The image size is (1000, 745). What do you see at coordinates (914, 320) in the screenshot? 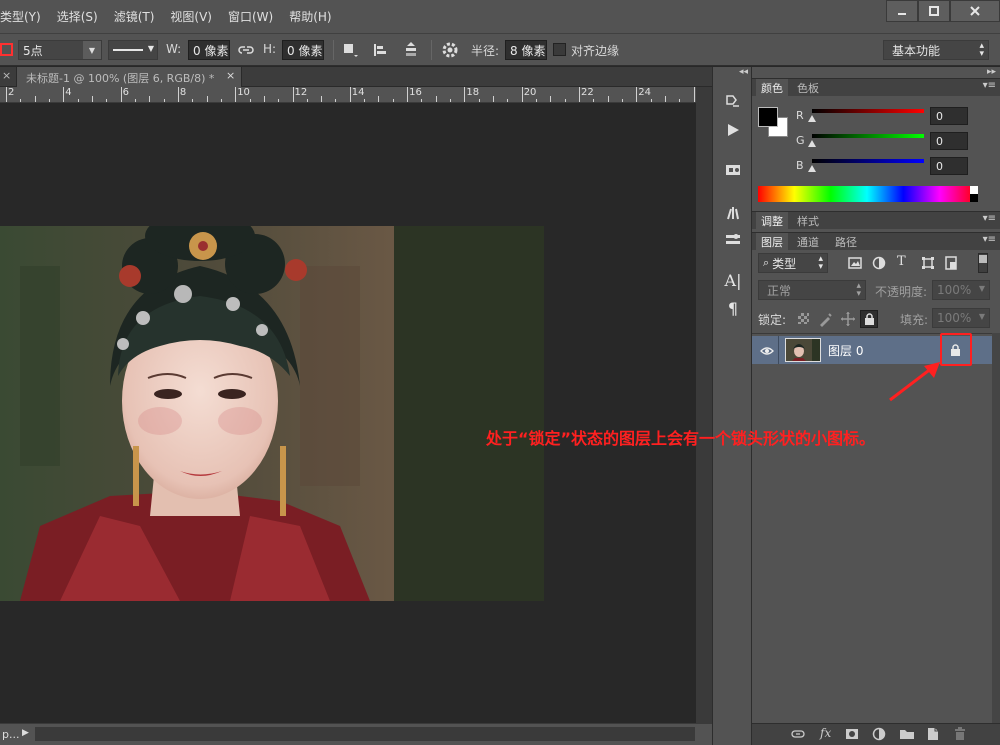
I see `fill-label: 填充:` at bounding box center [914, 320].